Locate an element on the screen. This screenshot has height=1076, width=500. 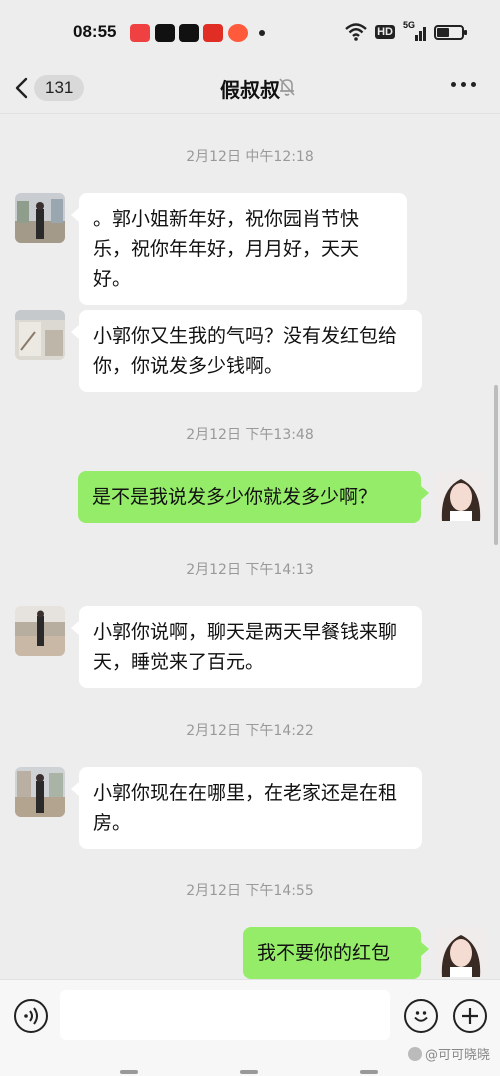
incoming-message: 小郭你现在在哪里，在老家还是在租房。 is located at coordinates (246, 808).